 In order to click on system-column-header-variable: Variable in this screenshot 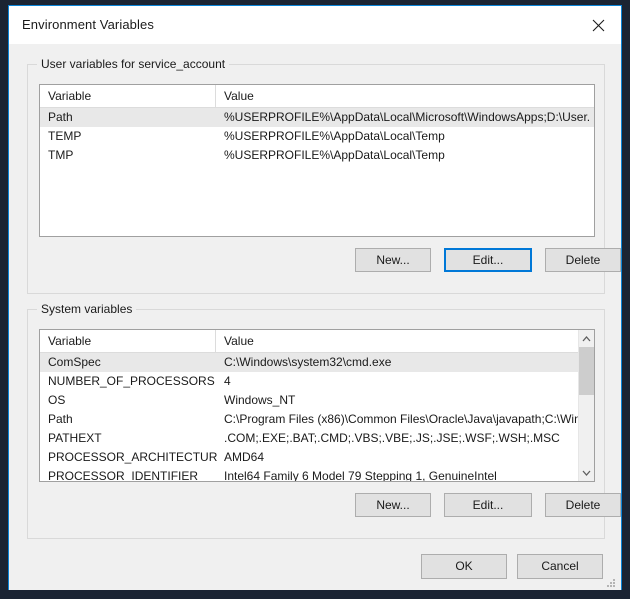, I will do `click(128, 341)`.